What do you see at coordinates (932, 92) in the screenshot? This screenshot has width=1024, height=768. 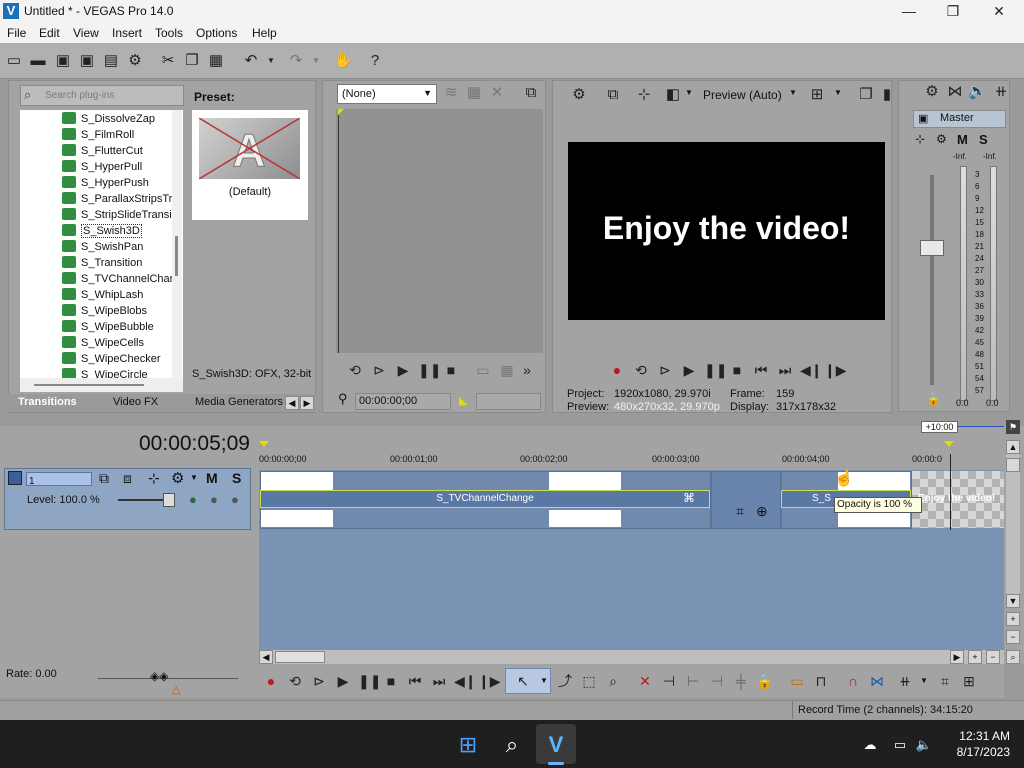 I see `mixer-gear-icon: ⚙` at bounding box center [932, 92].